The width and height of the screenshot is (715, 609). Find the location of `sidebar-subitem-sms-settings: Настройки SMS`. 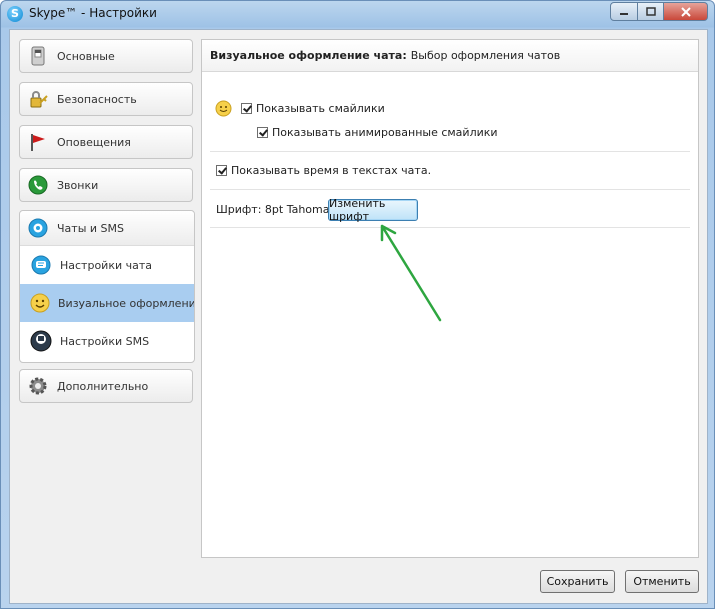

sidebar-subitem-sms-settings: Настройки SMS is located at coordinates (107, 341).